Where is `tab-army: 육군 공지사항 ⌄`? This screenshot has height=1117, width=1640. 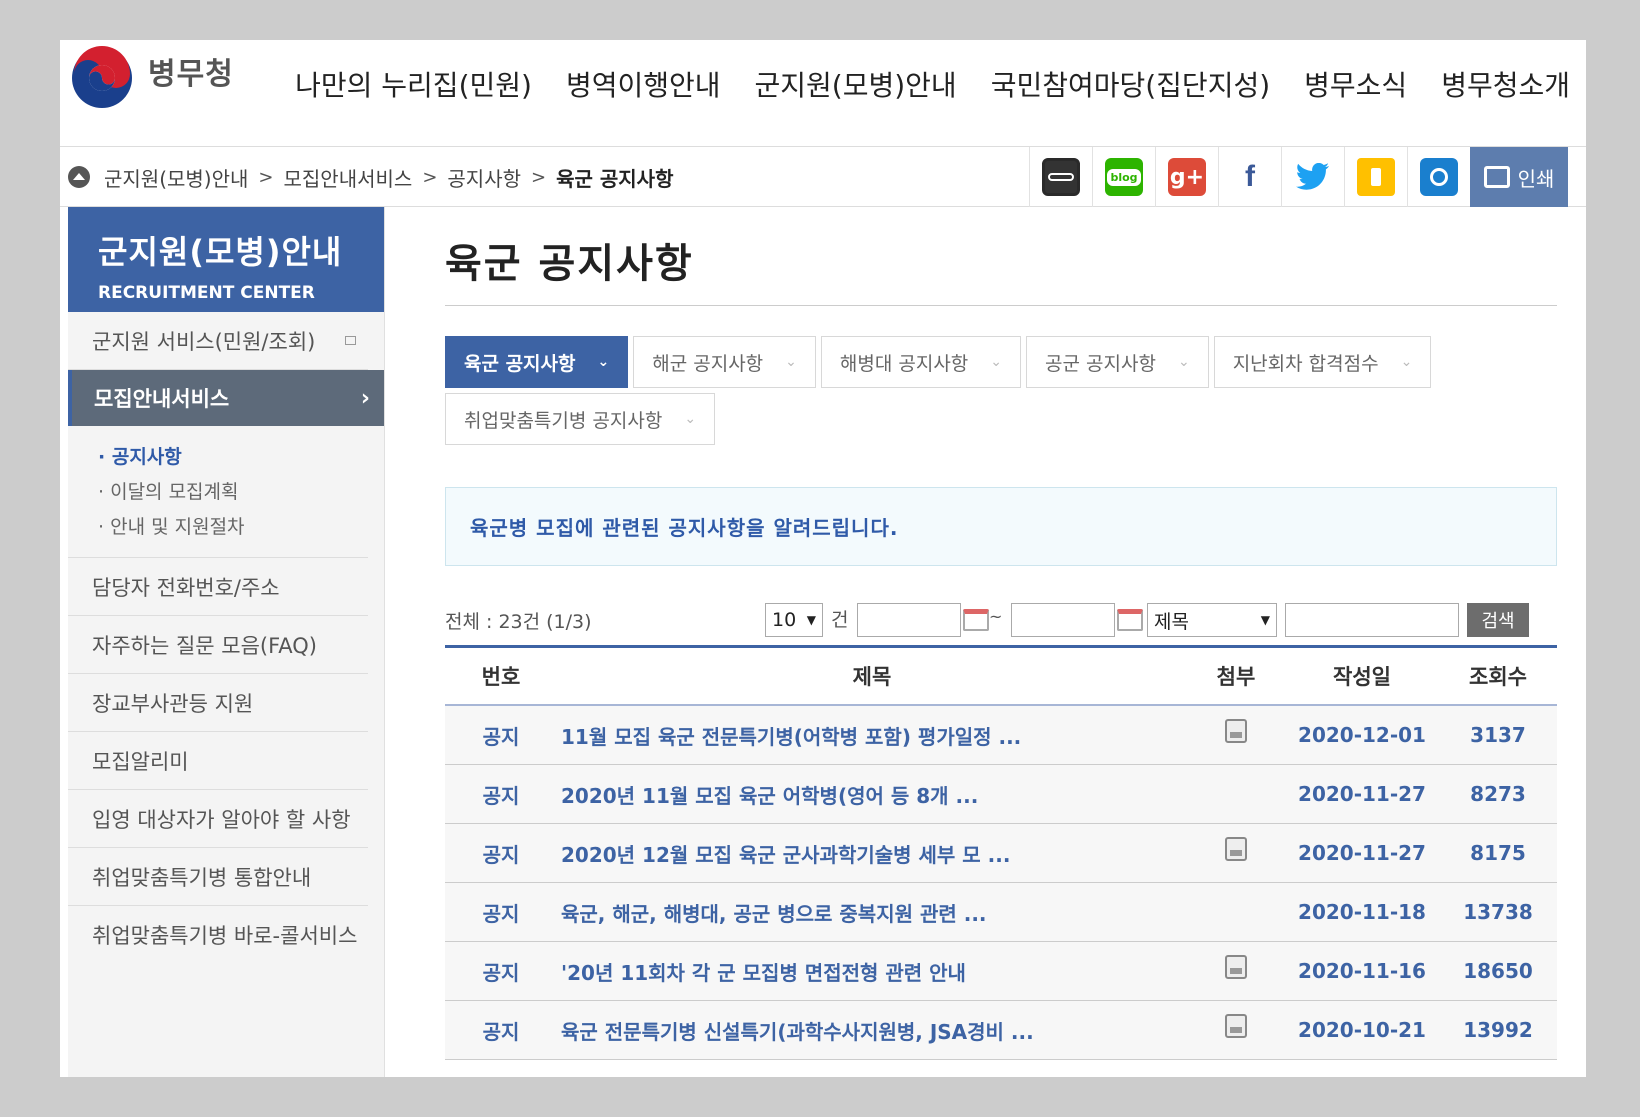
tab-army: 육군 공지사항 ⌄ is located at coordinates (537, 362).